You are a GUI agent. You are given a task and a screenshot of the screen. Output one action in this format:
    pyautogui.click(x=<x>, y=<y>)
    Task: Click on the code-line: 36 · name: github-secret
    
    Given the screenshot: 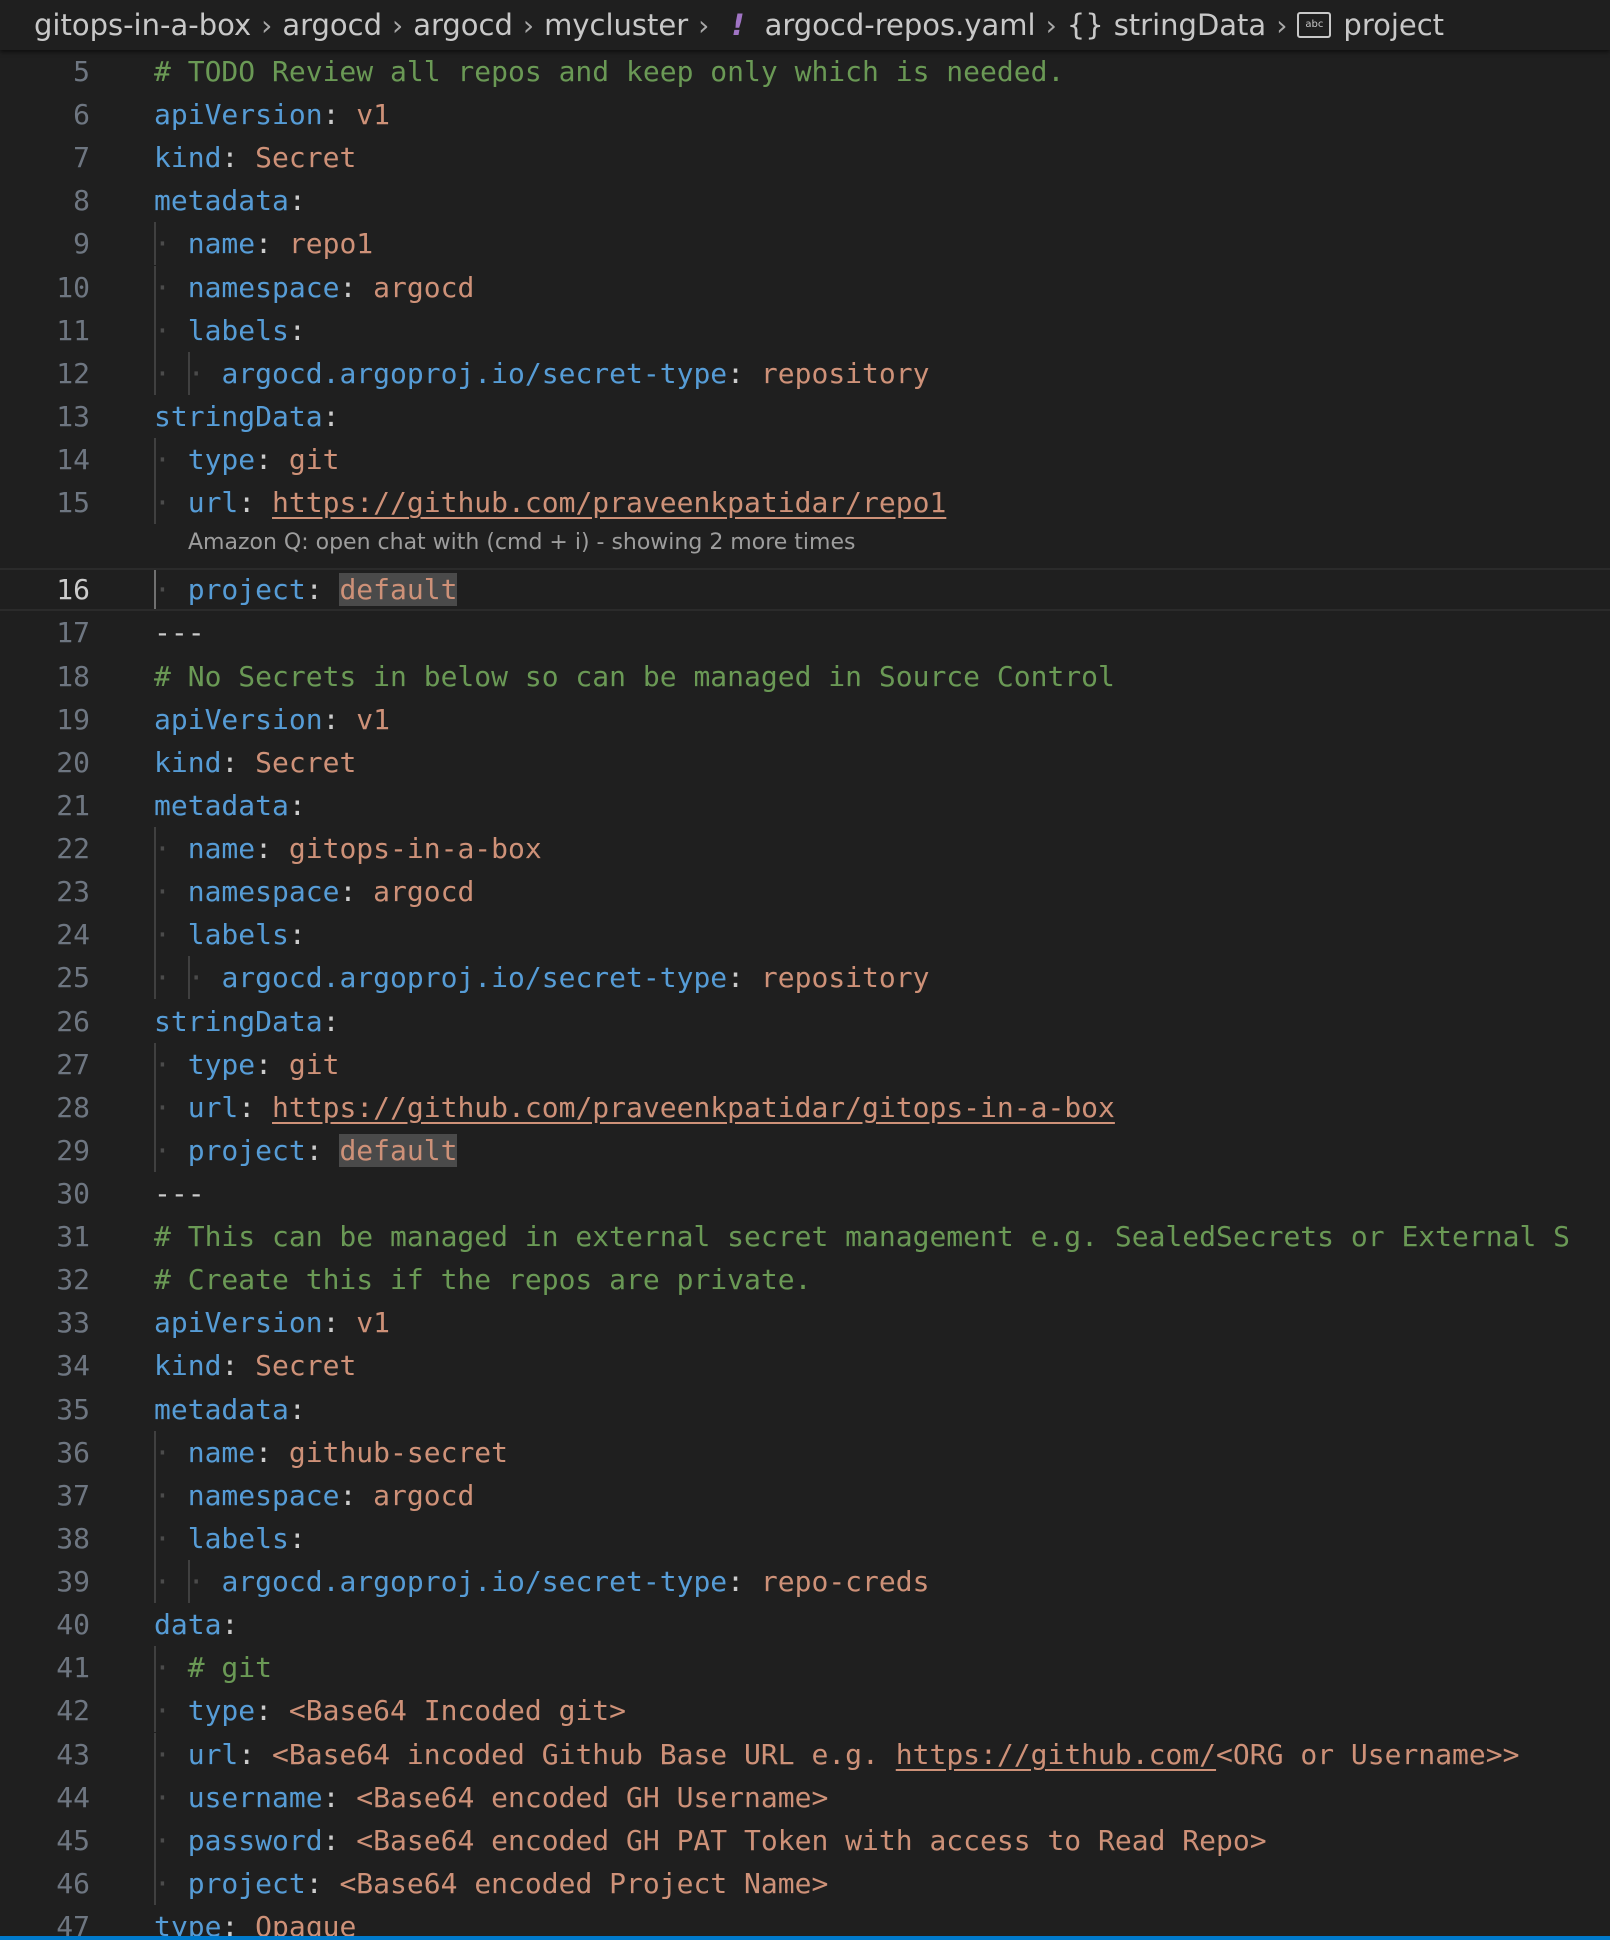 What is the action you would take?
    pyautogui.click(x=805, y=1452)
    